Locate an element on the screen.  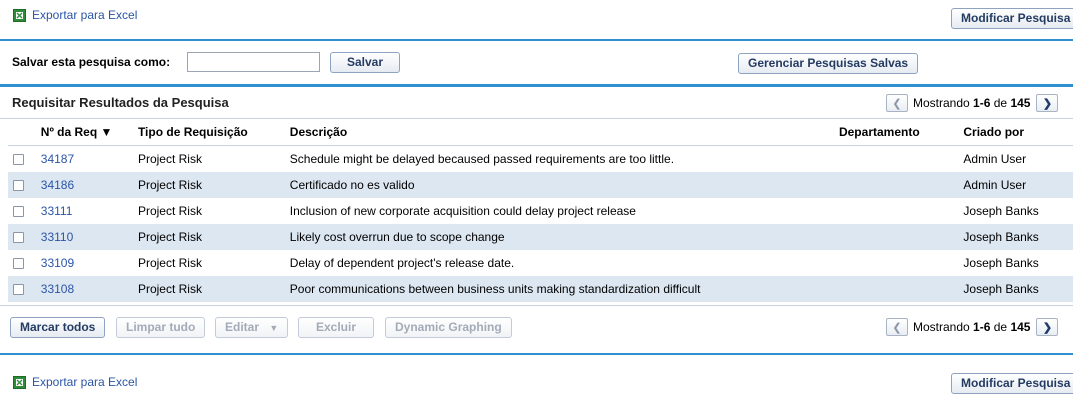
divider-line is located at coordinates (536, 40).